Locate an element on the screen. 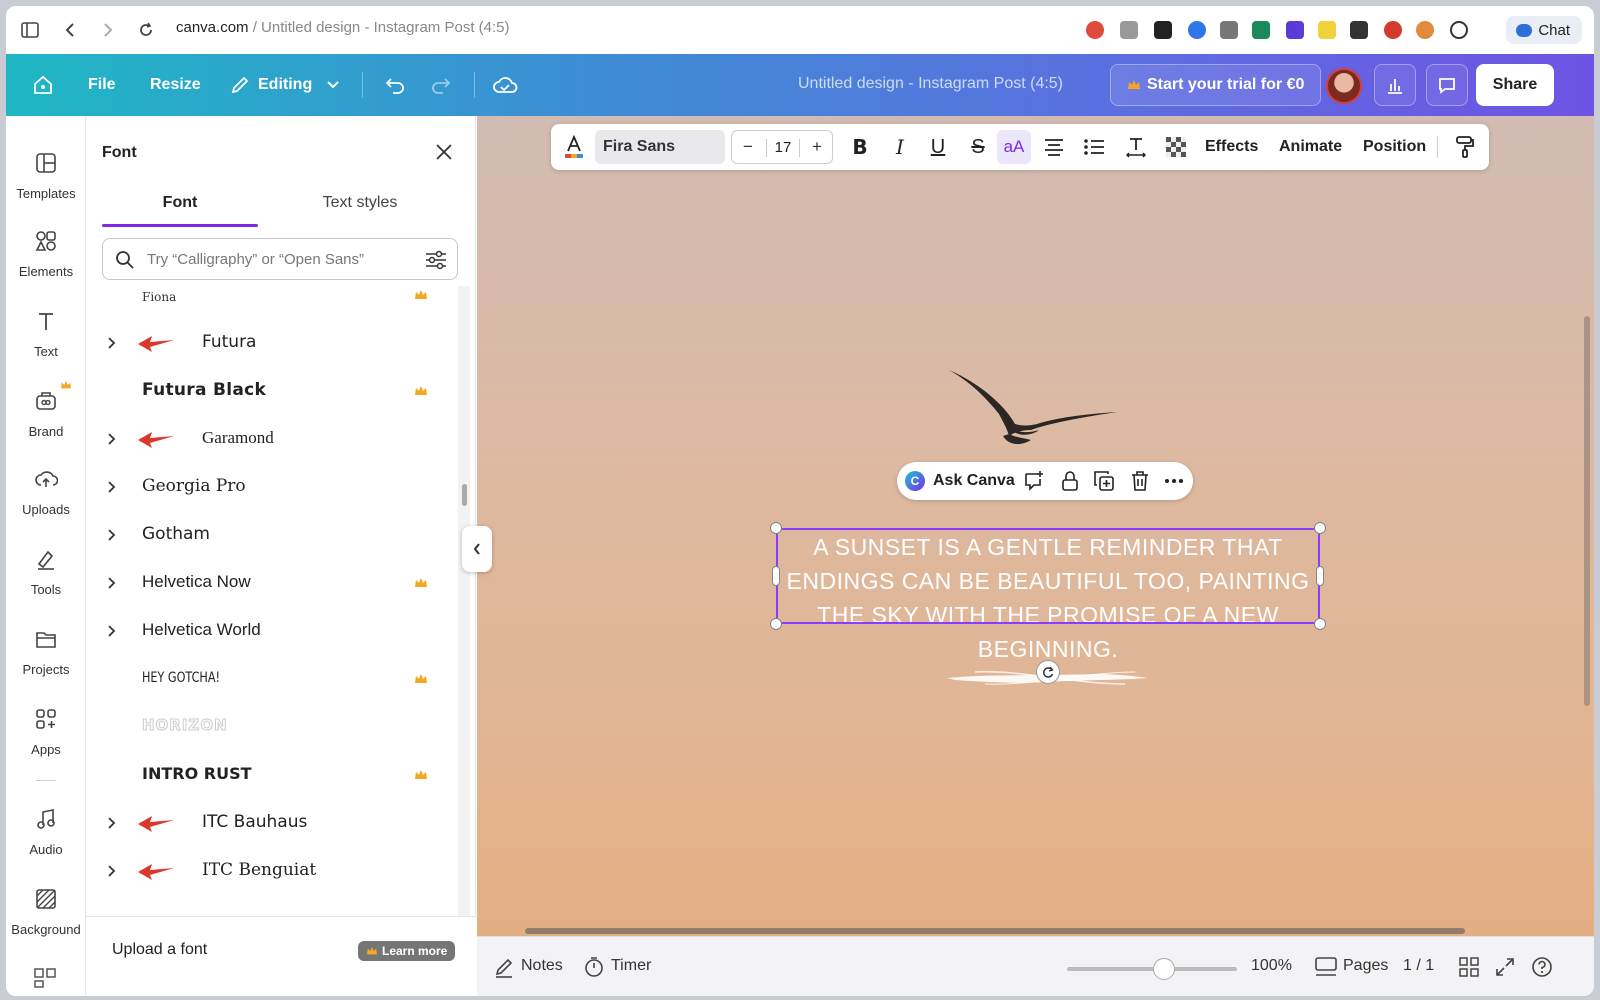 This screenshot has width=1600, height=1000. font-list-scrollbar is located at coordinates (464, 601).